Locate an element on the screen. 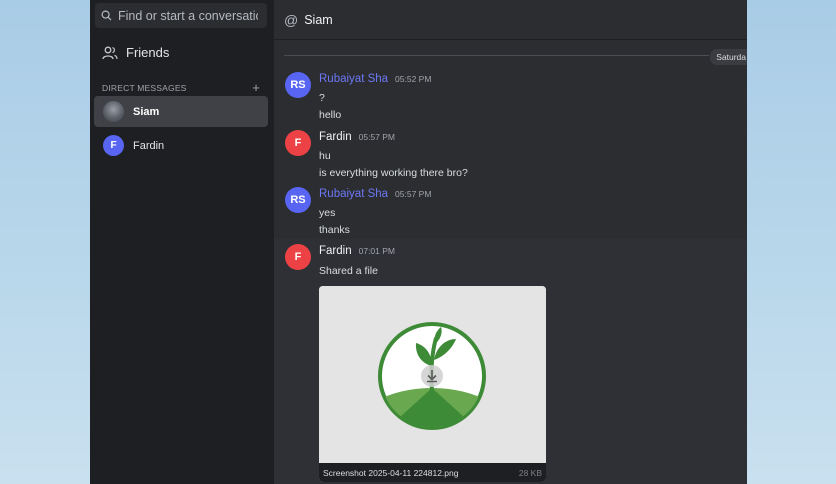  file-attachment: Screenshot 2025-04-11 224812.png 28 KB is located at coordinates (432, 384).